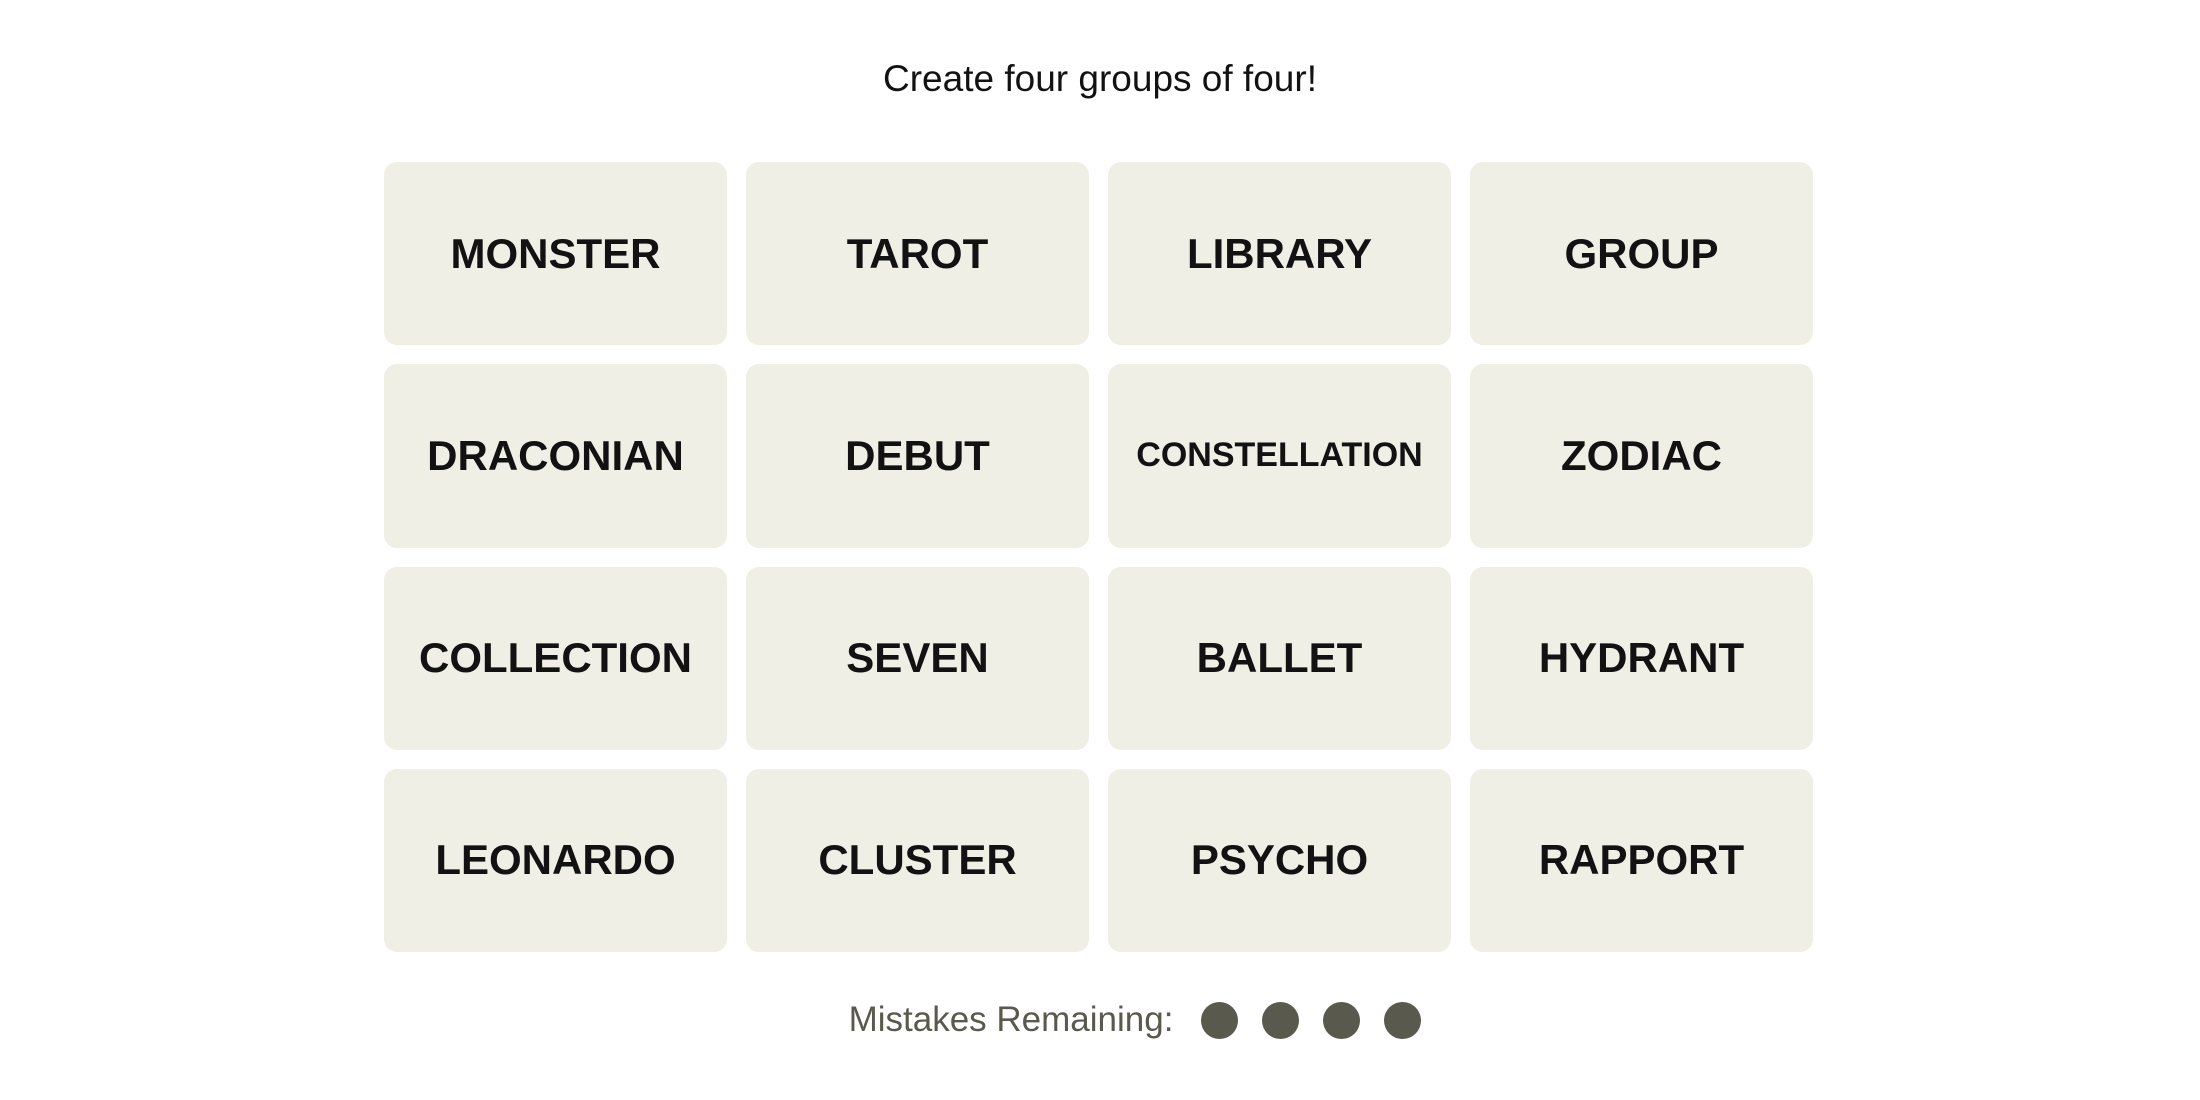  Describe the element at coordinates (917, 456) in the screenshot. I see `word-tile: DEBUT` at that location.